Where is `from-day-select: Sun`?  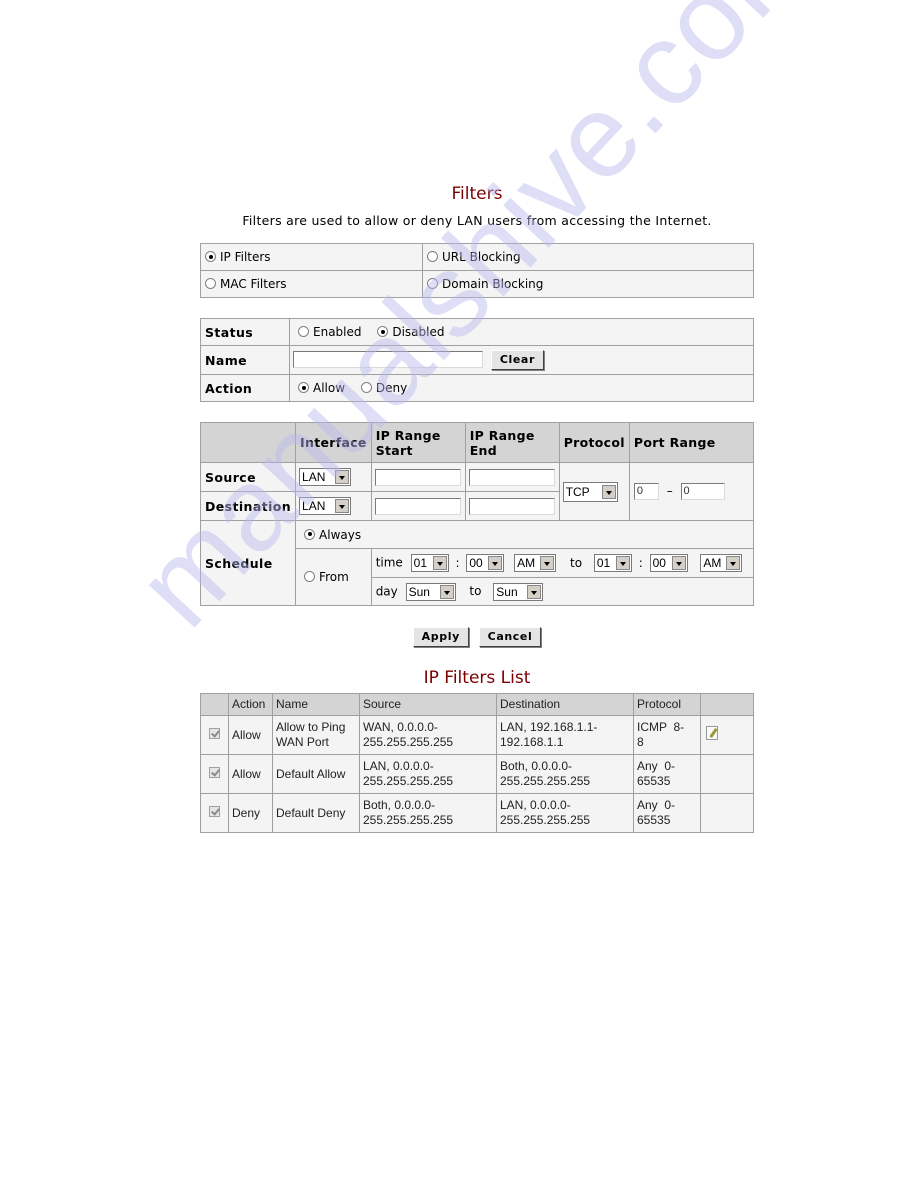
from-day-select: Sun is located at coordinates (430, 591).